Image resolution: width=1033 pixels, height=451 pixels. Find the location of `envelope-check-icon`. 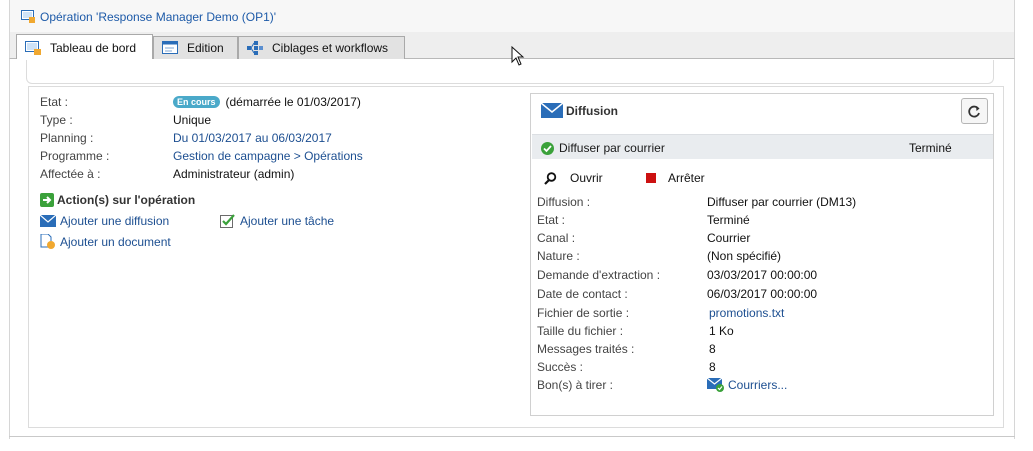

envelope-check-icon is located at coordinates (716, 385).